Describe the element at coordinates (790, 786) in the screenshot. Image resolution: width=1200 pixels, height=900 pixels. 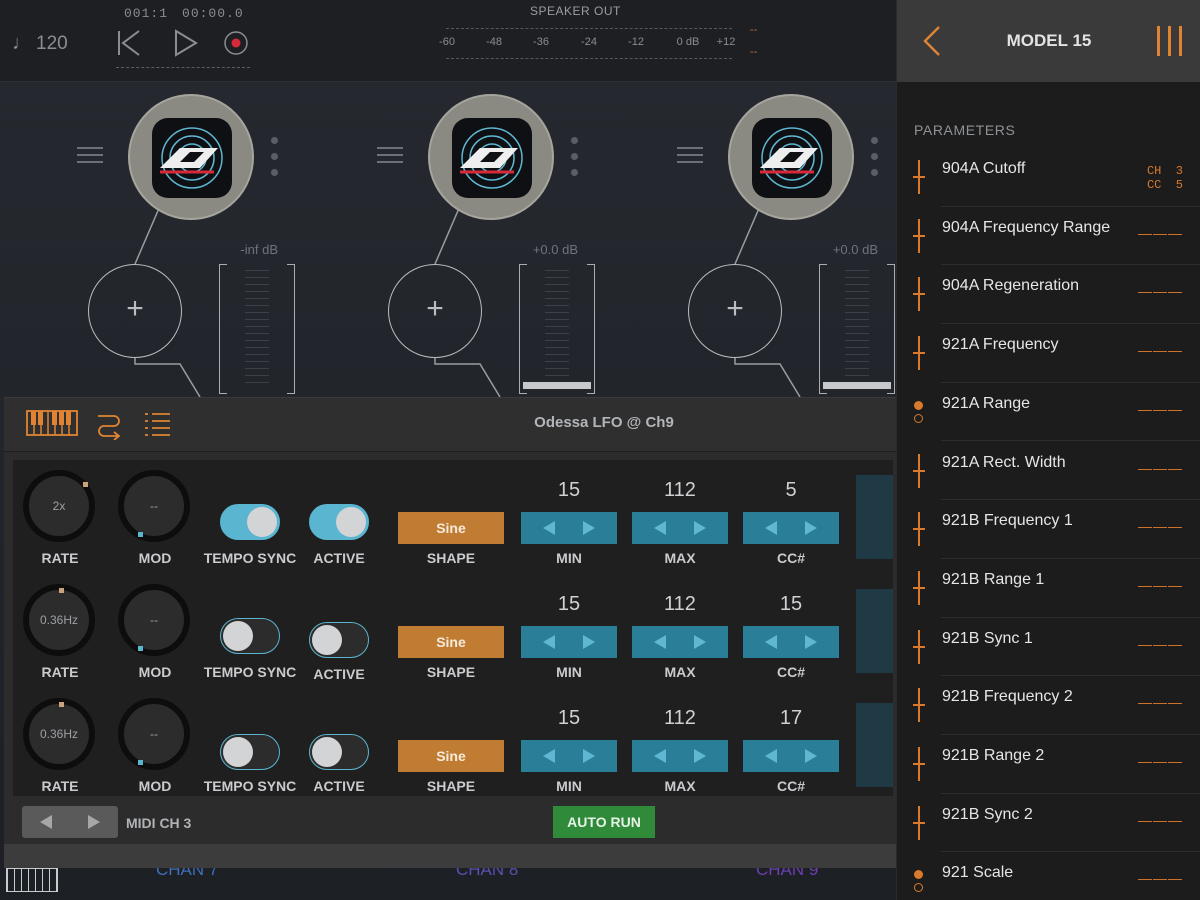
I see `cc-label: CC#` at that location.